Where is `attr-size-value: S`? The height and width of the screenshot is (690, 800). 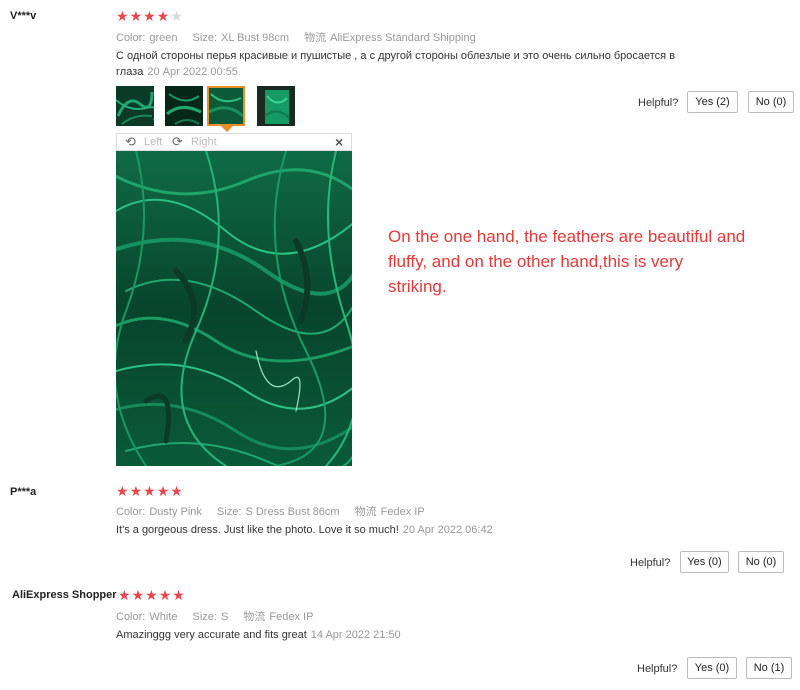 attr-size-value: S is located at coordinates (225, 617).